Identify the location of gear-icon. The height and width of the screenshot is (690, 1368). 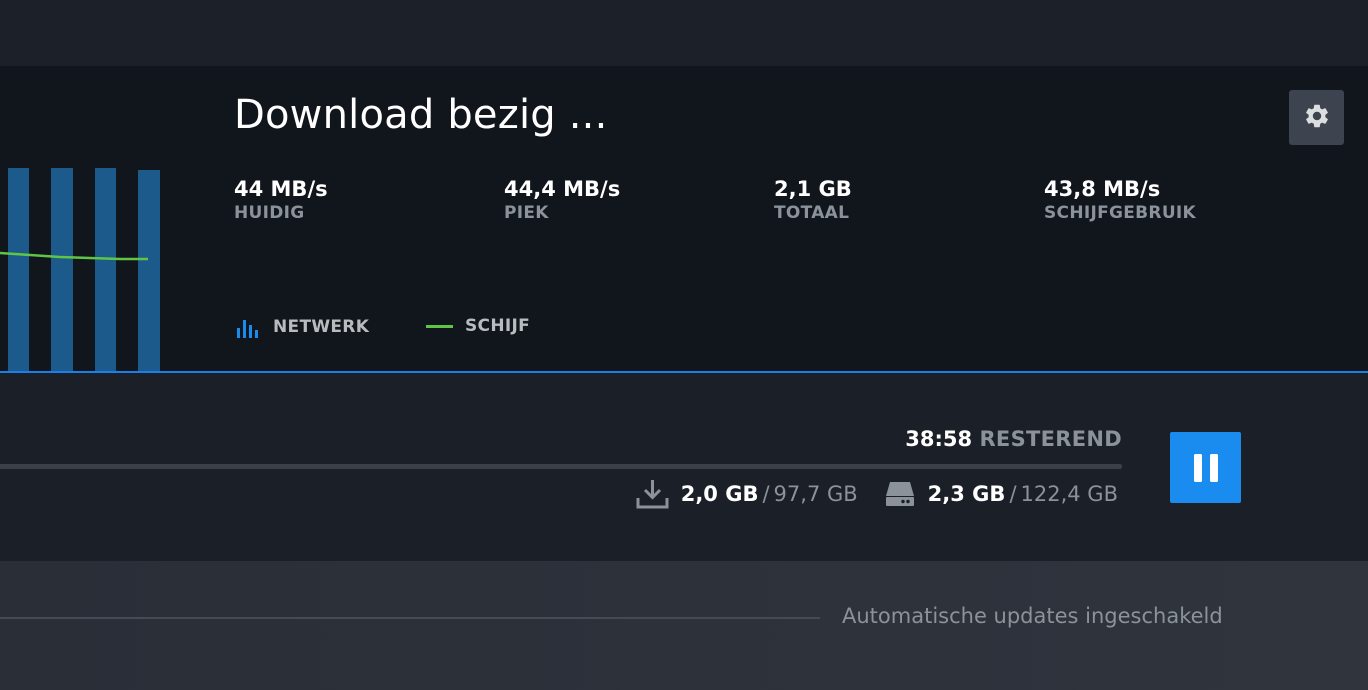
(1317, 118).